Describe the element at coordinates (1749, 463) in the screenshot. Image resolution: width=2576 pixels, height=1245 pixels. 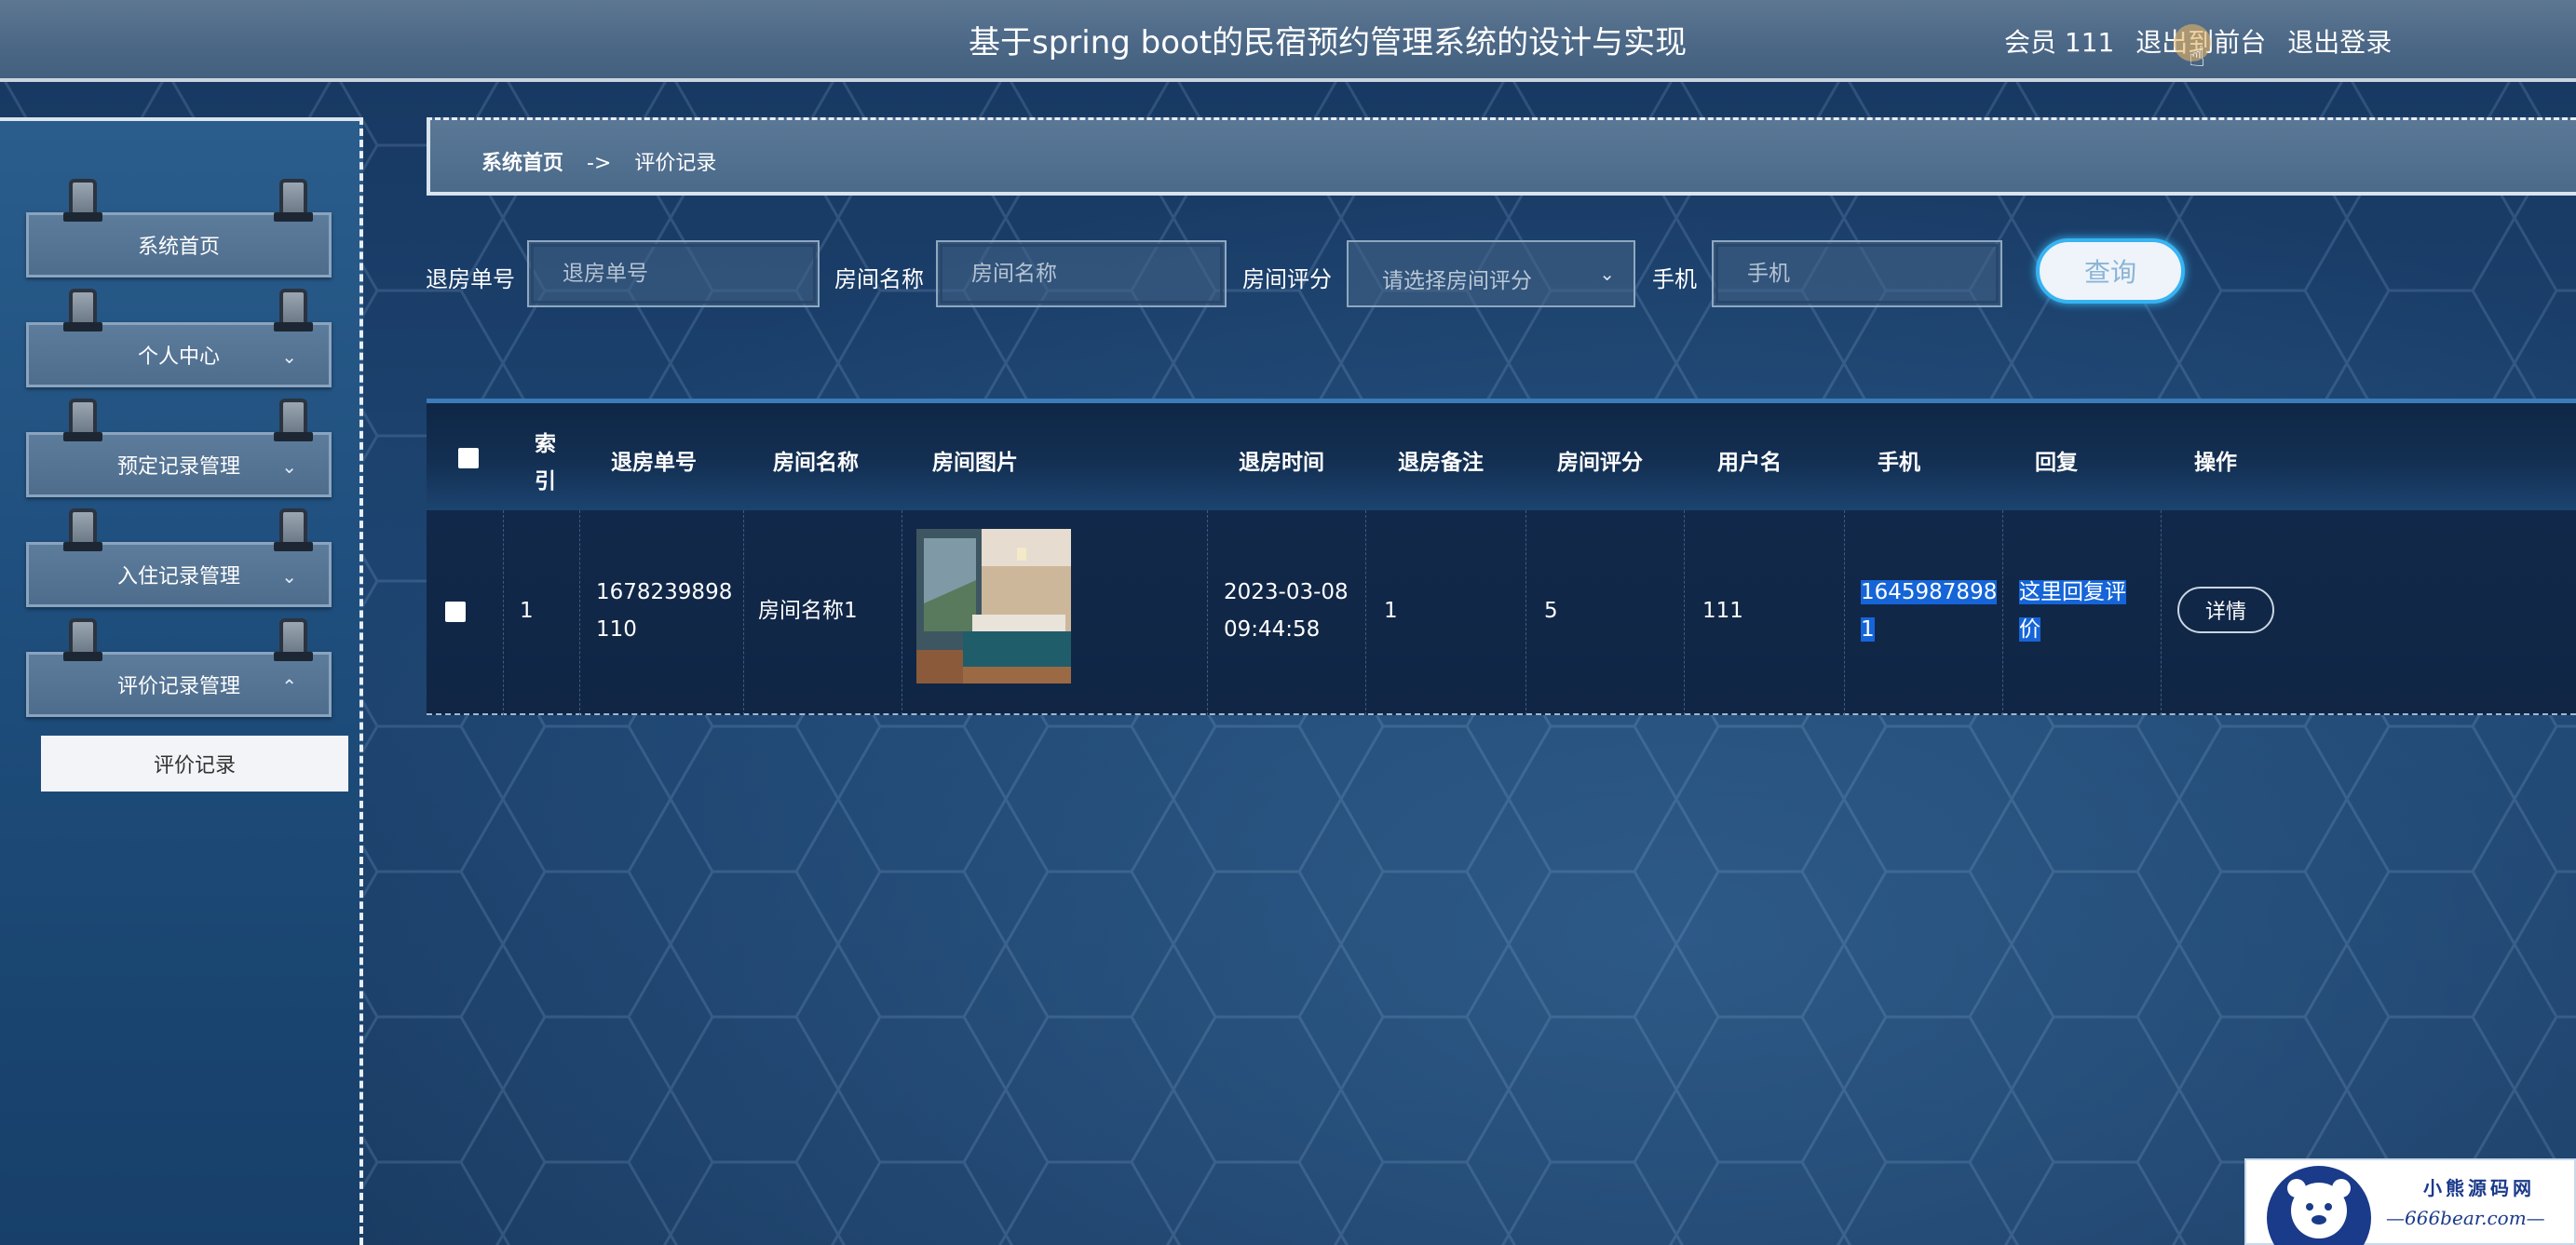
I see `column-header-username: 用户名` at that location.